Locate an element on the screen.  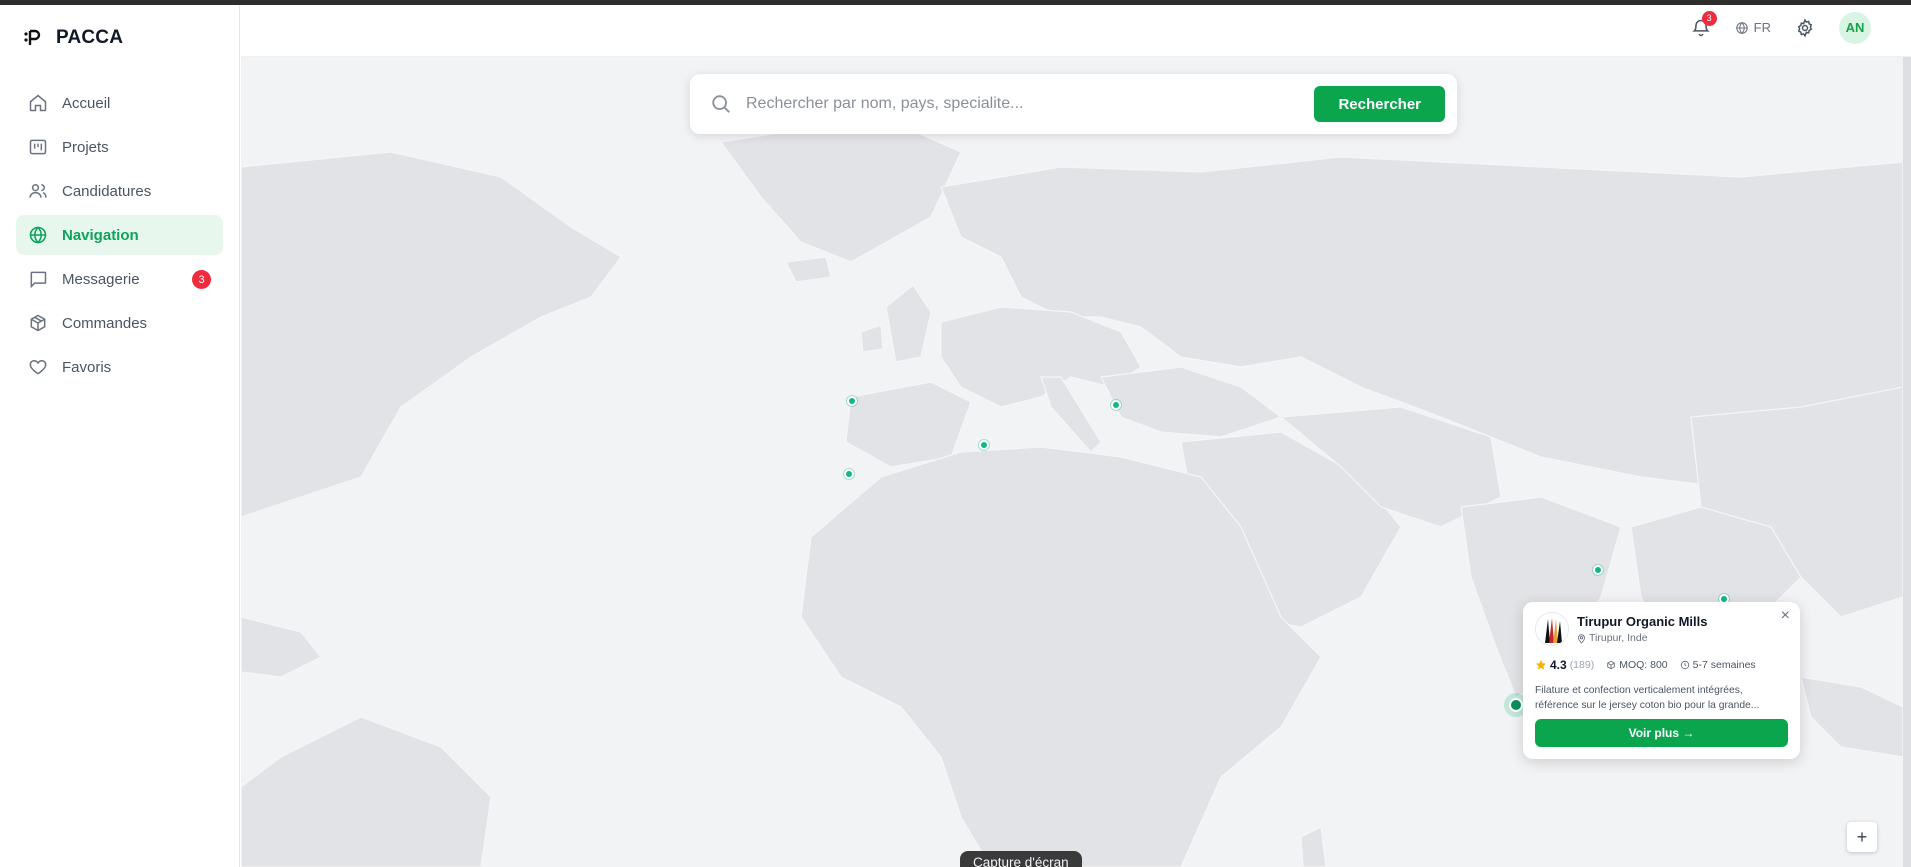
brand: PACCA is located at coordinates (73, 38).